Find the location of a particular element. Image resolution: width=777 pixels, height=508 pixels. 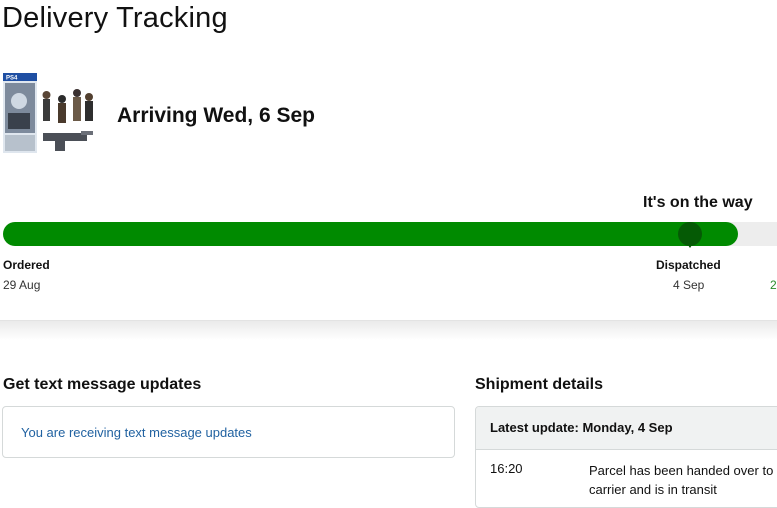

step-dispatched-date: 4 Sep is located at coordinates (689, 285).